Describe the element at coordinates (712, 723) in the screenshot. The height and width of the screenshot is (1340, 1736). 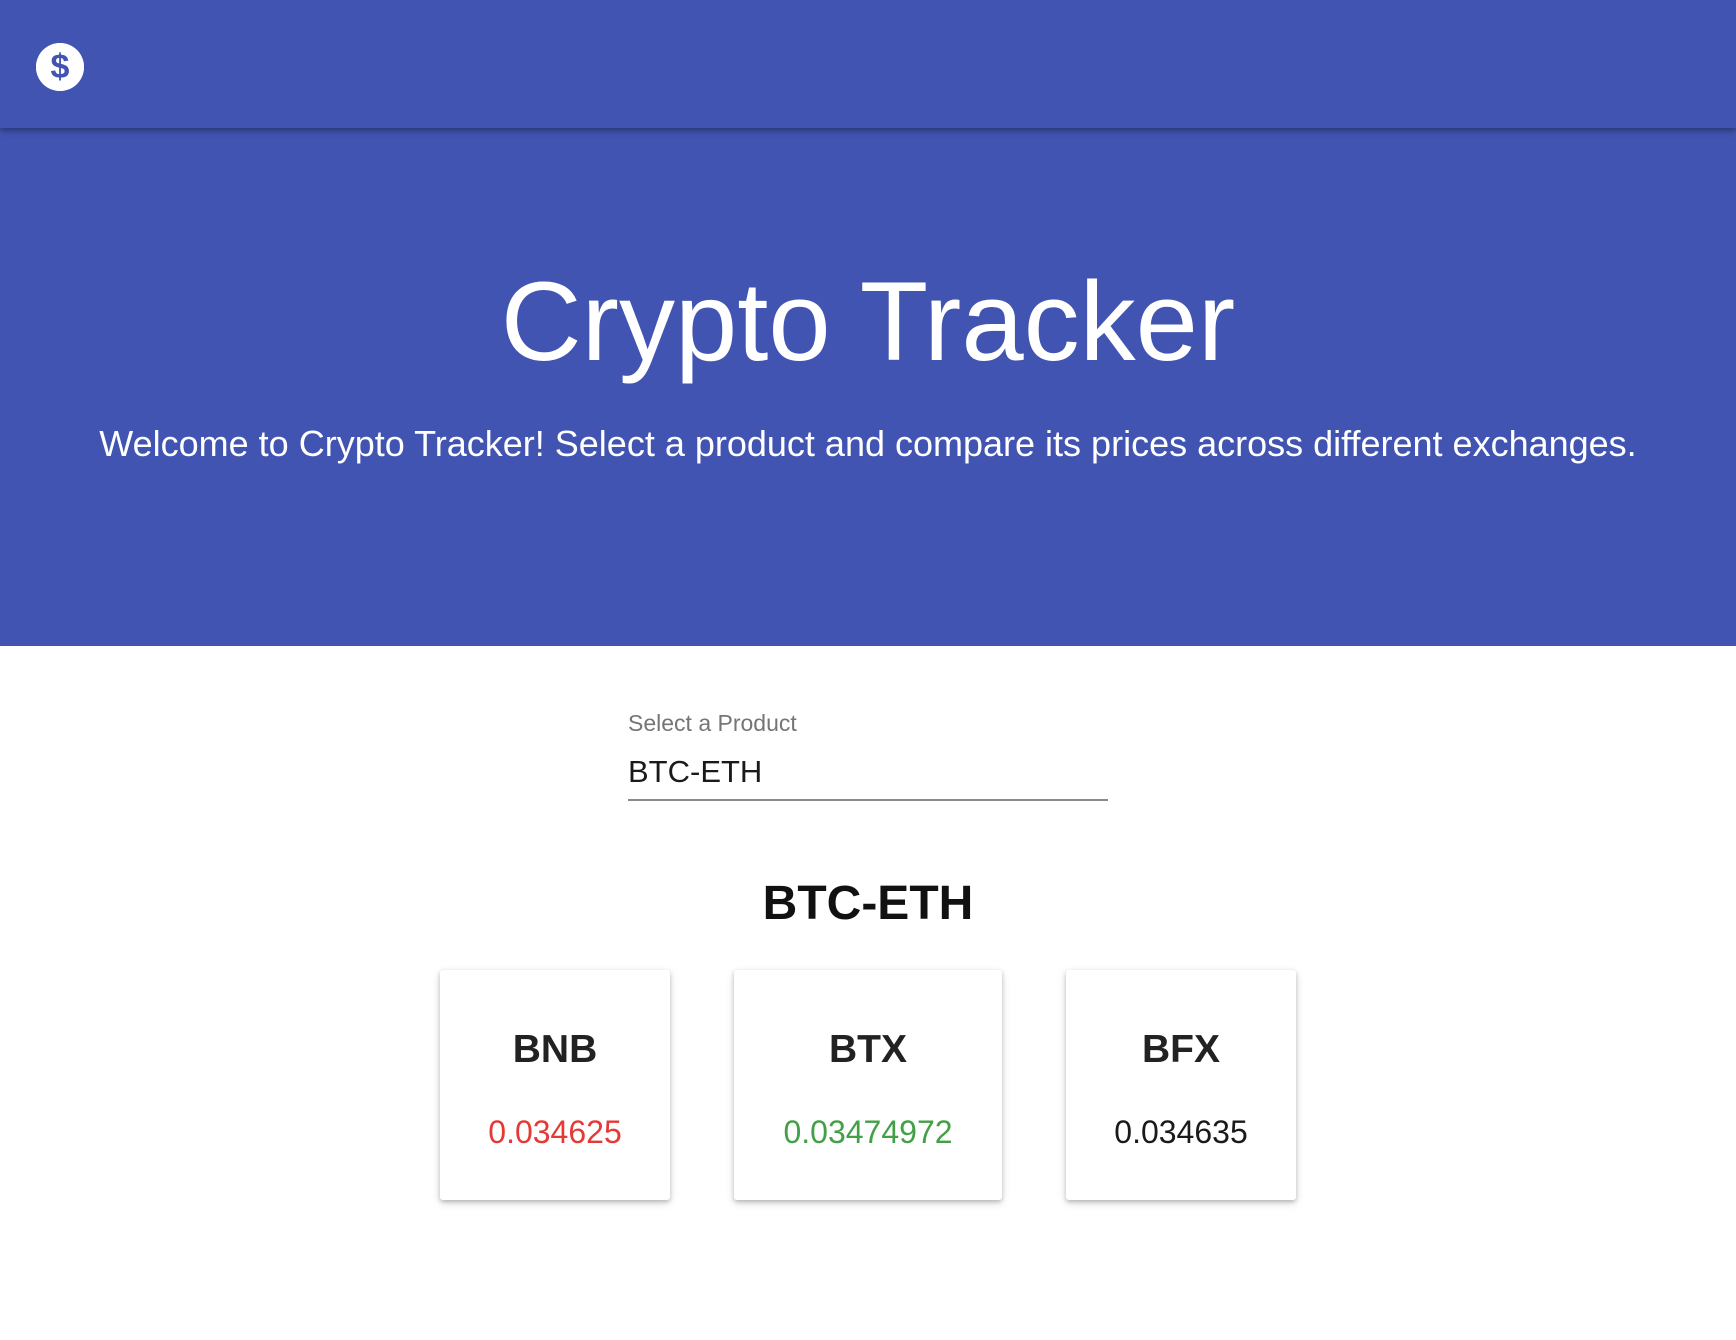
I see `product-select-label: Select a Product` at that location.